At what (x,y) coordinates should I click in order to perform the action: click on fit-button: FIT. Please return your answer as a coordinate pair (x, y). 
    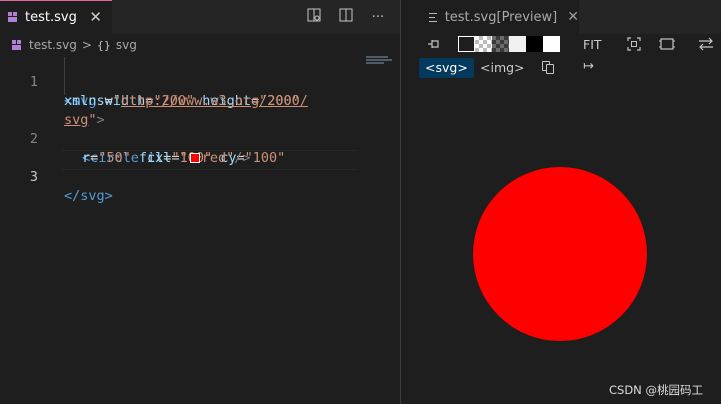
    Looking at the image, I should click on (592, 44).